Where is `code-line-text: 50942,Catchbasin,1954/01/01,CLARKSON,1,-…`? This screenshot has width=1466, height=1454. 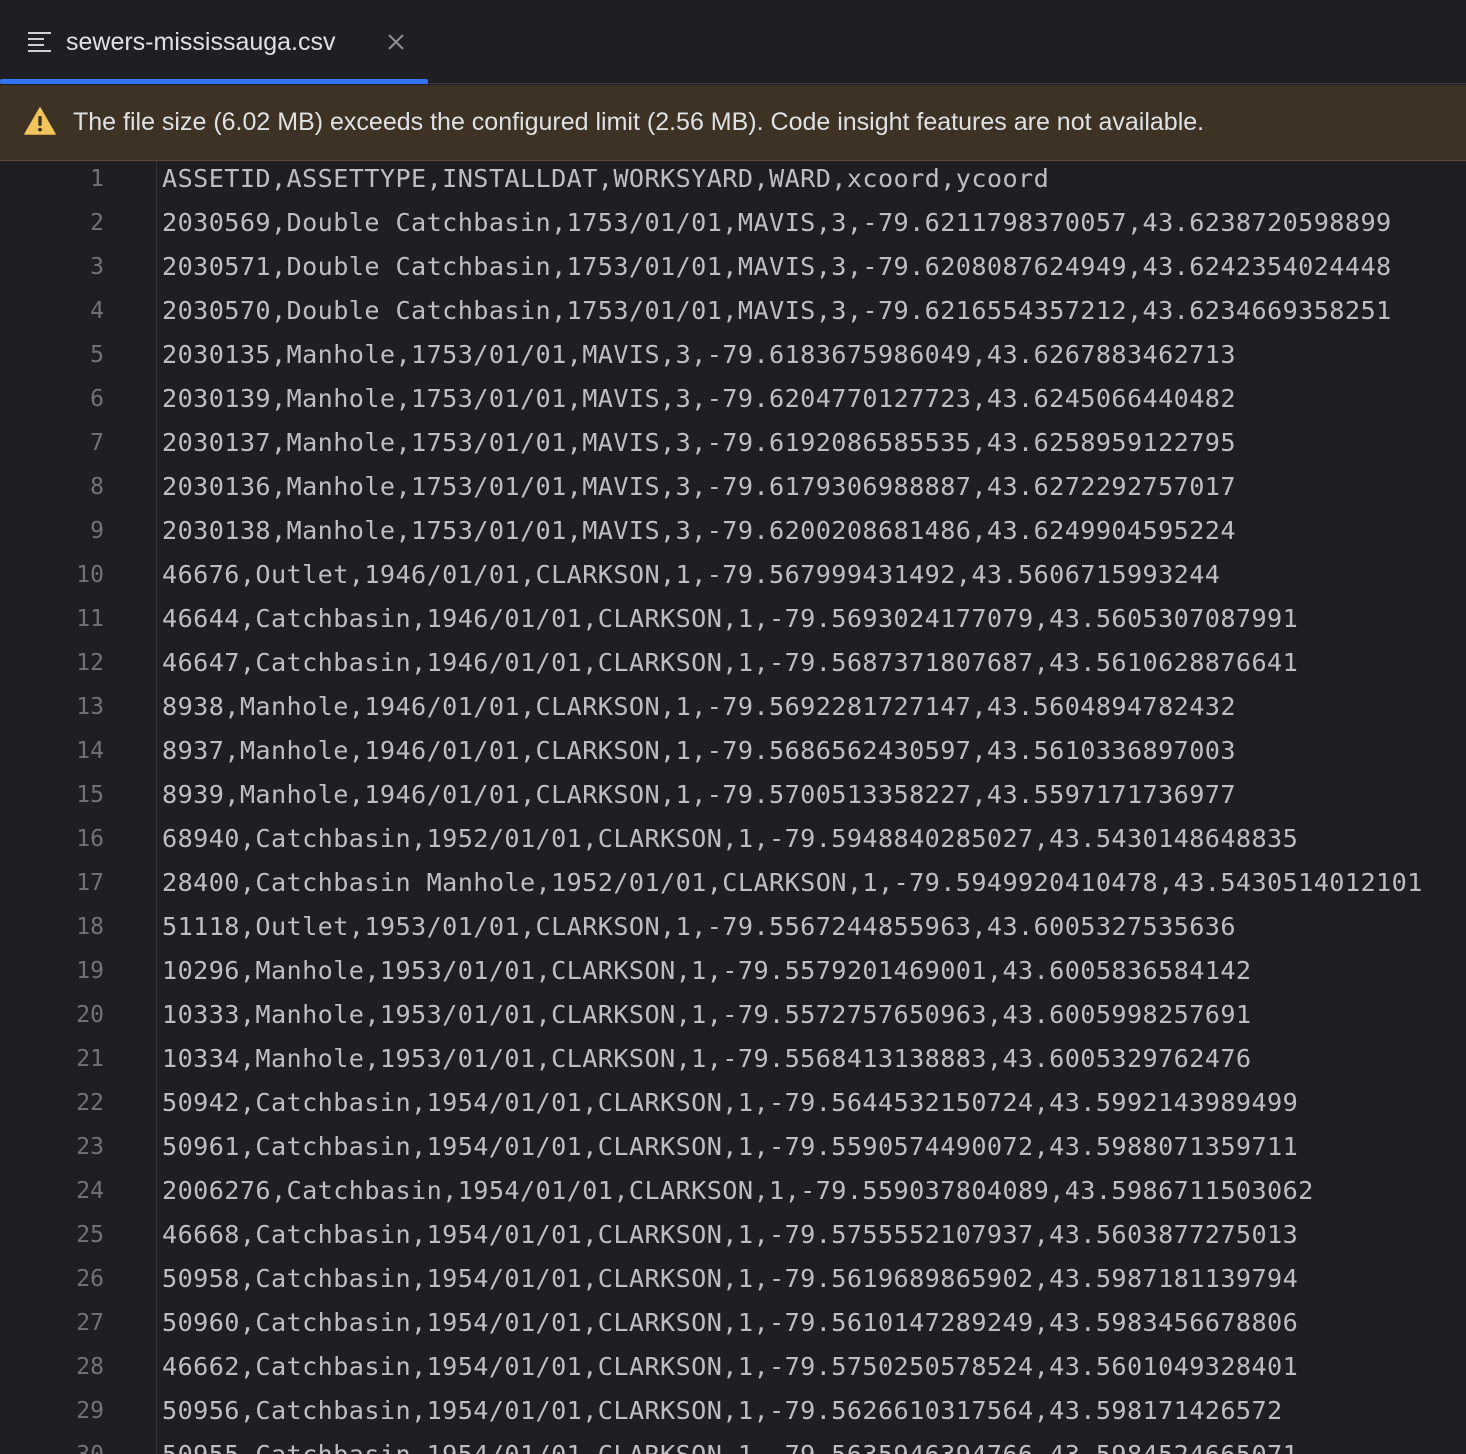 code-line-text: 50942,Catchbasin,1954/01/01,CLARKSON,1,-… is located at coordinates (730, 1103).